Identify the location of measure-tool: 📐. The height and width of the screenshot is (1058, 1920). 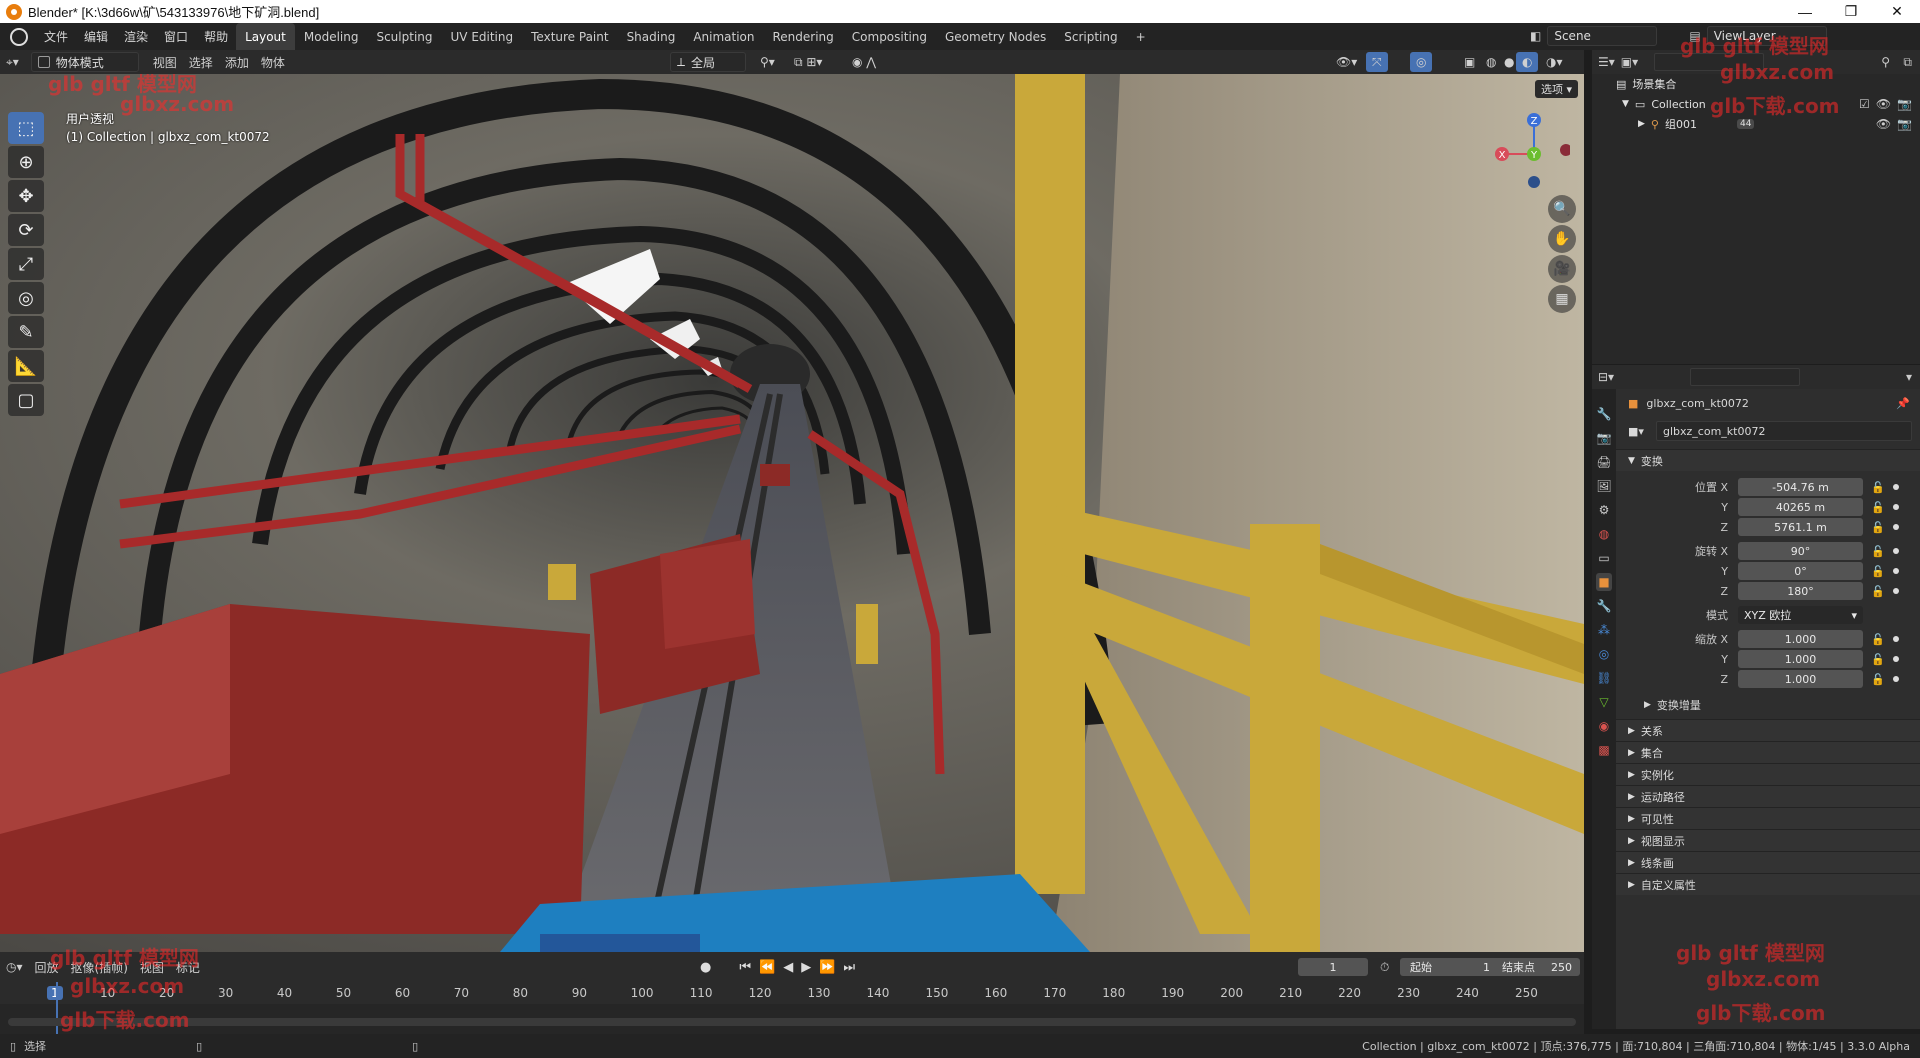
(26, 366).